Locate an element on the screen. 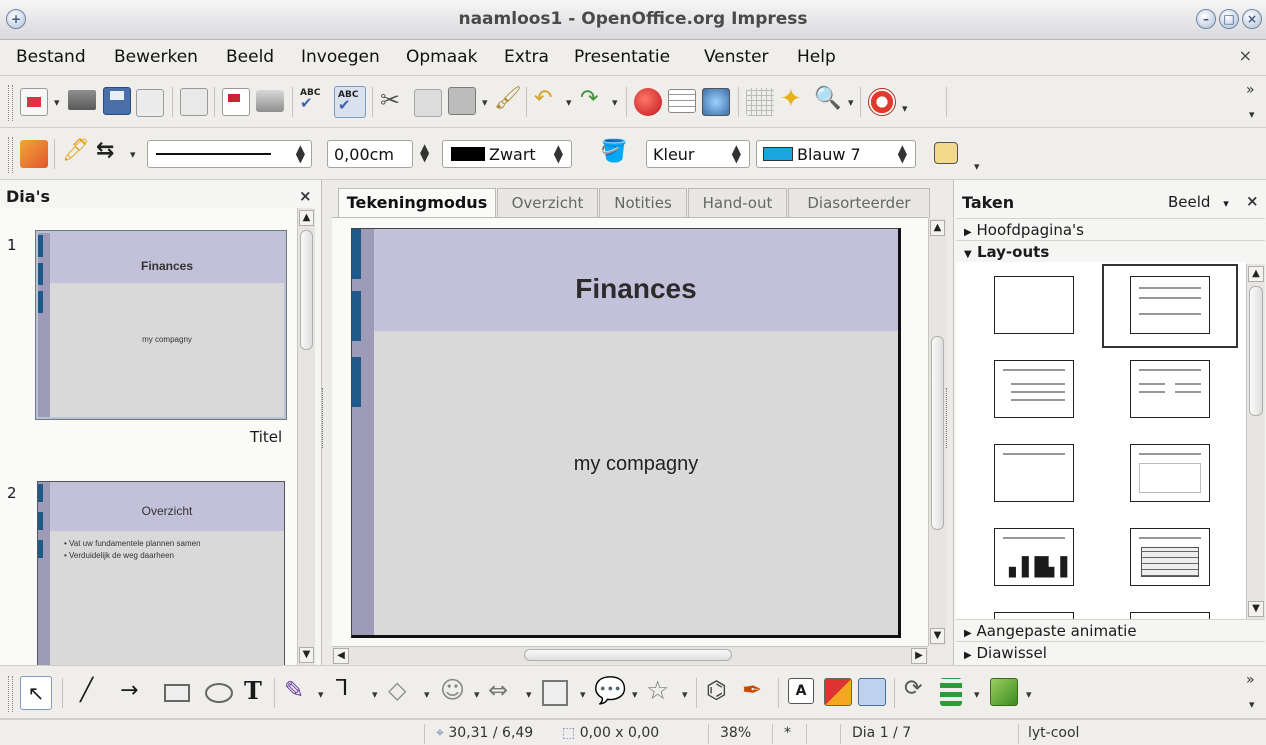  menu-bewerken: Bewerken is located at coordinates (156, 57).